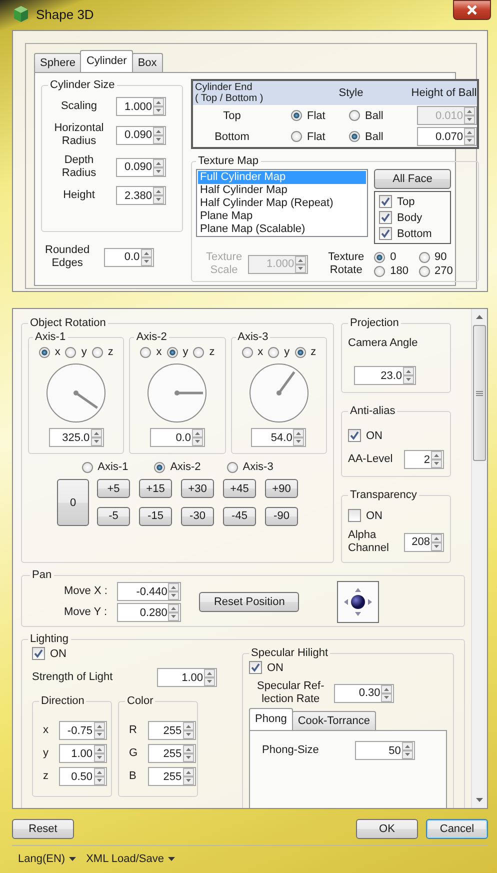  Describe the element at coordinates (443, 271) in the screenshot. I see `radio-label: 270` at that location.